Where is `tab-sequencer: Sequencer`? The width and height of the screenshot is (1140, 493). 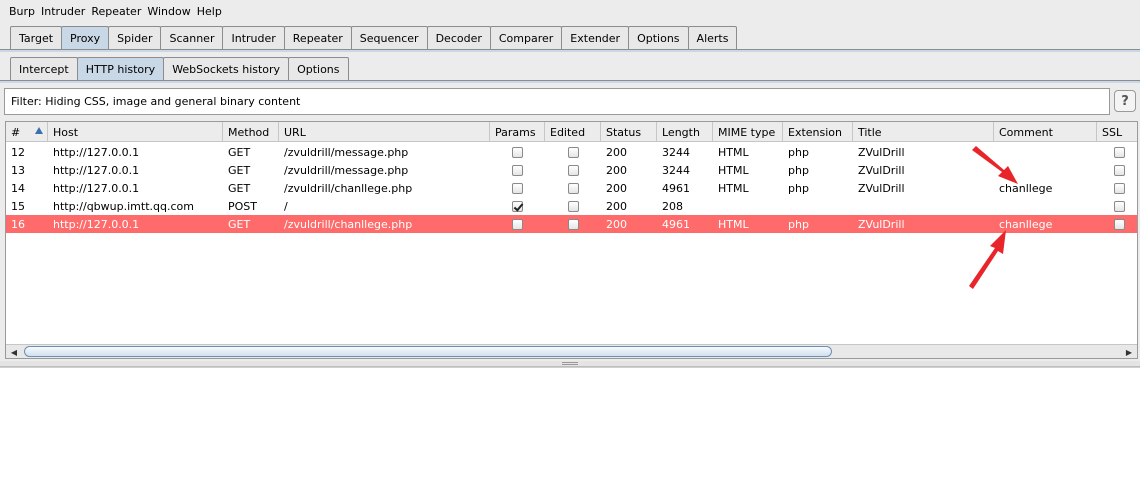 tab-sequencer: Sequencer is located at coordinates (389, 38).